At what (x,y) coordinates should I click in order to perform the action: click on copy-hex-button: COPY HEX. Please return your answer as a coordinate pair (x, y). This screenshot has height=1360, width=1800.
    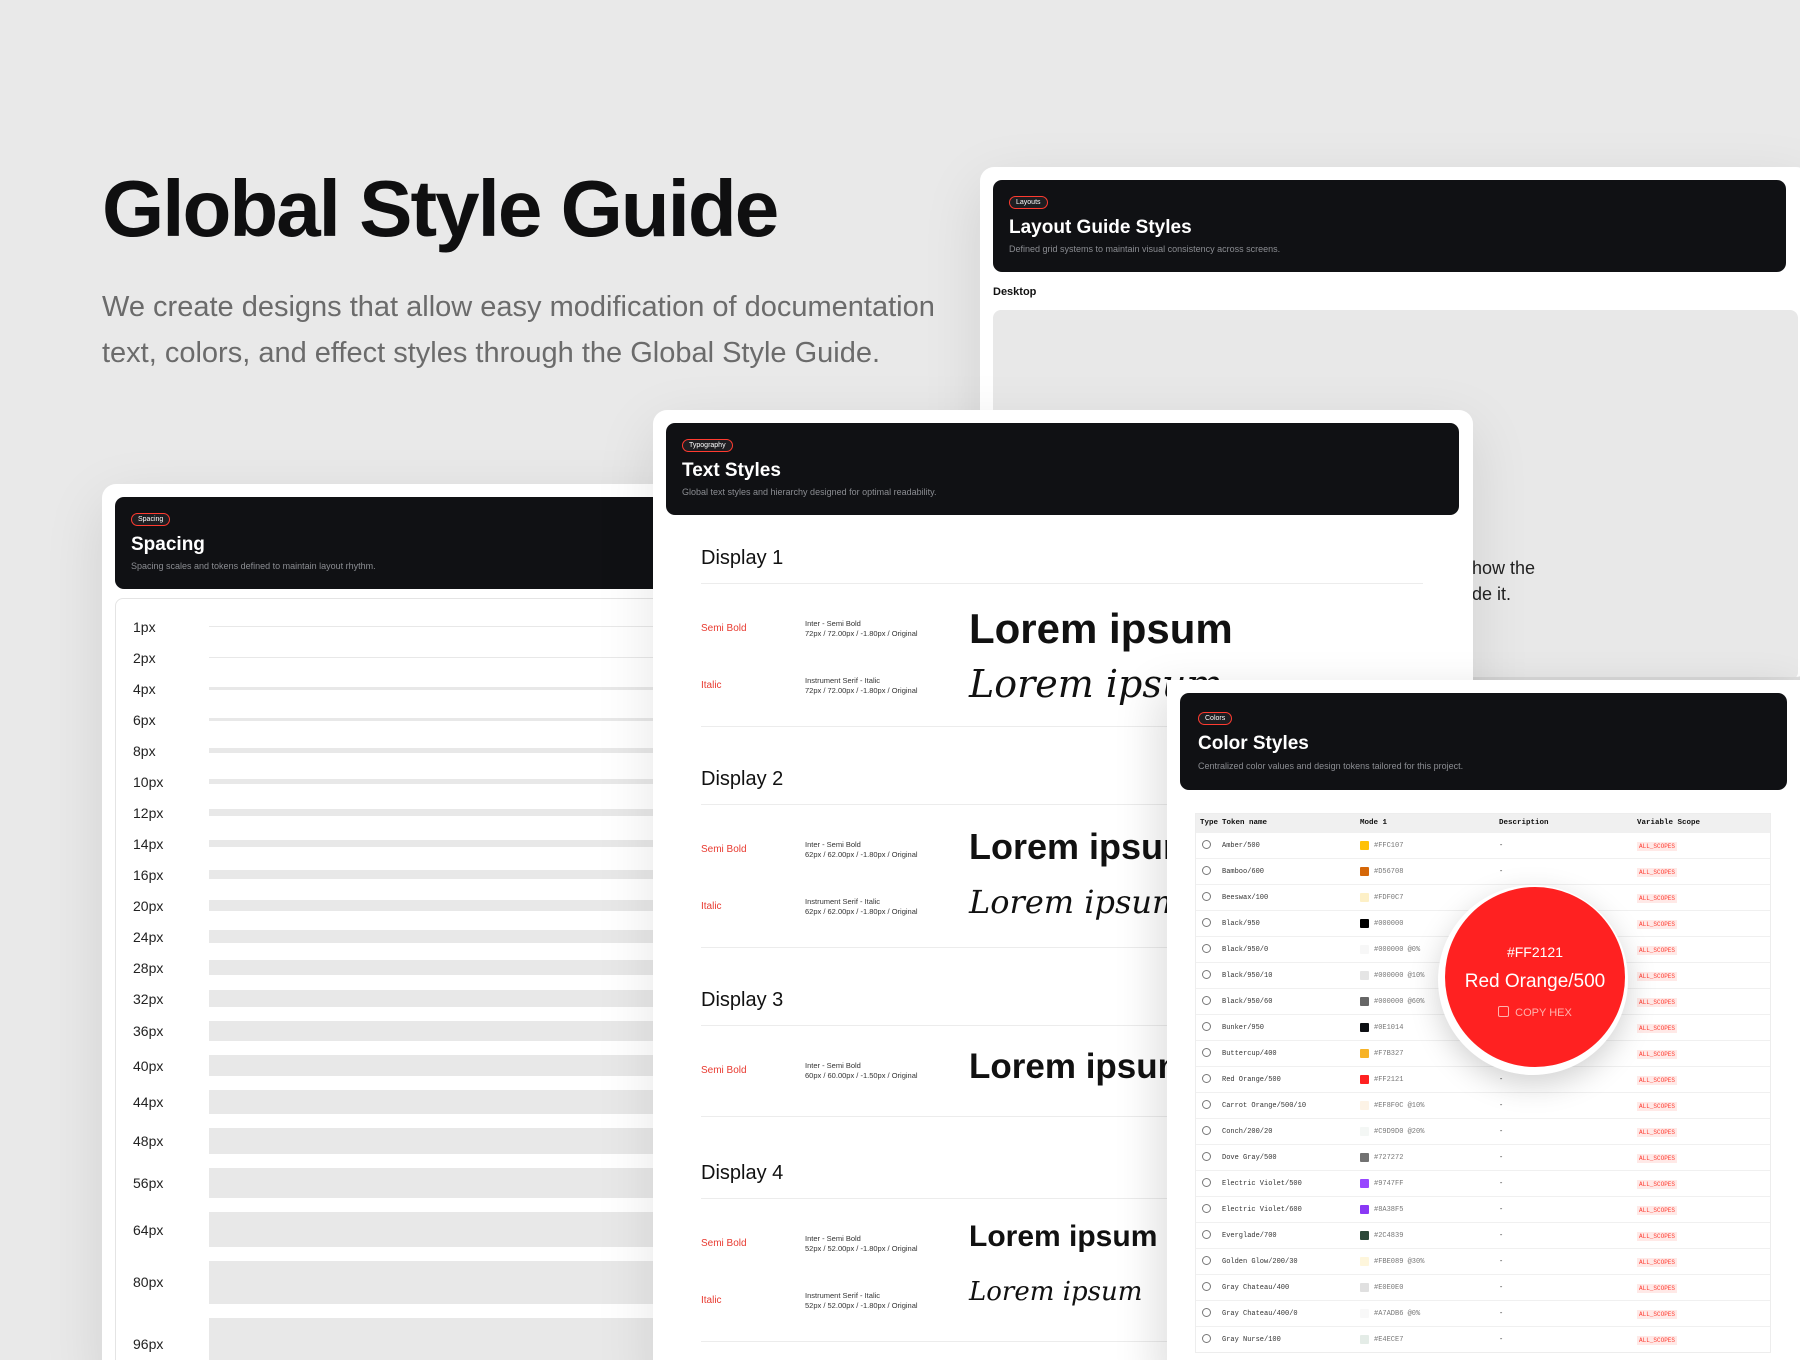
    Looking at the image, I should click on (1535, 1012).